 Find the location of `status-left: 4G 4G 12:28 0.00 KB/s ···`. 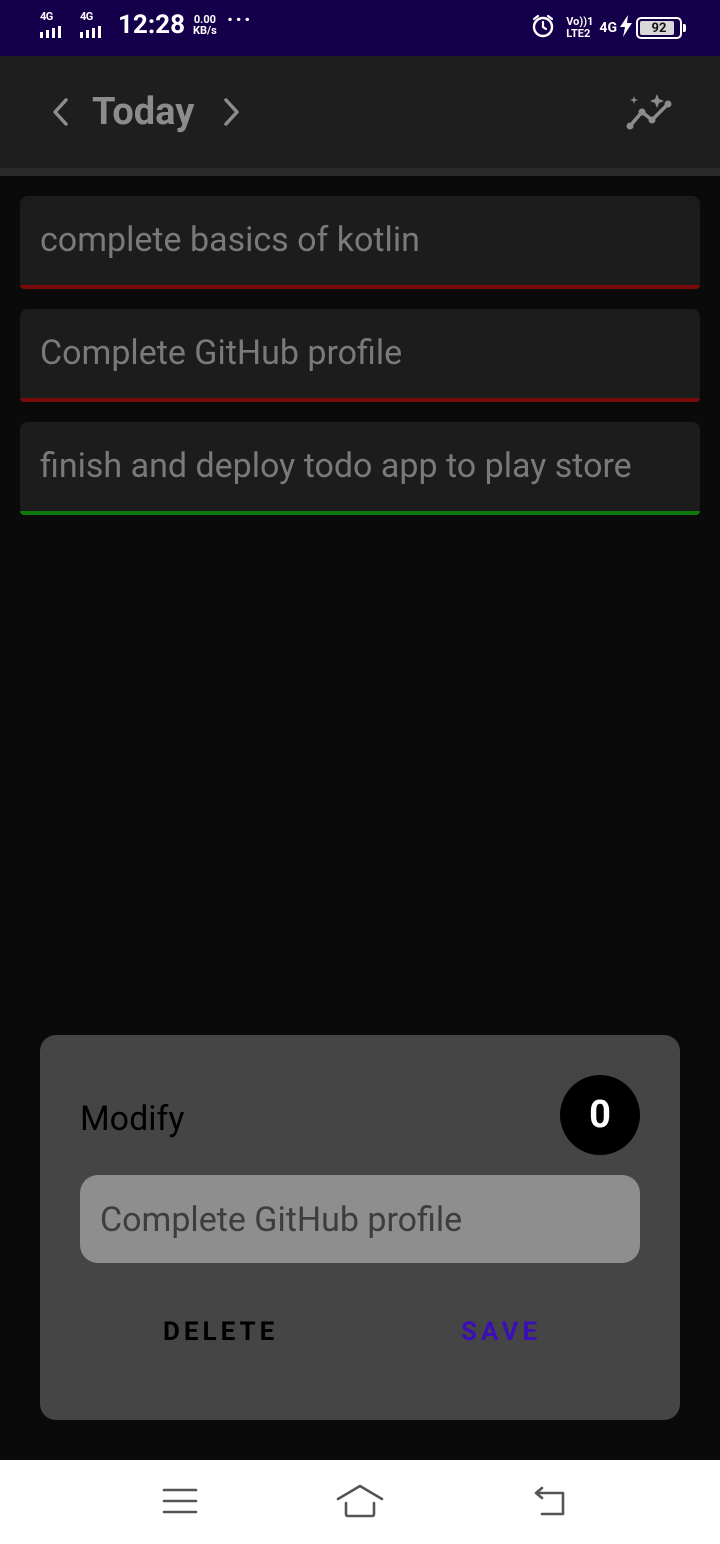

status-left: 4G 4G 12:28 0.00 KB/s ··· is located at coordinates (145, 23).